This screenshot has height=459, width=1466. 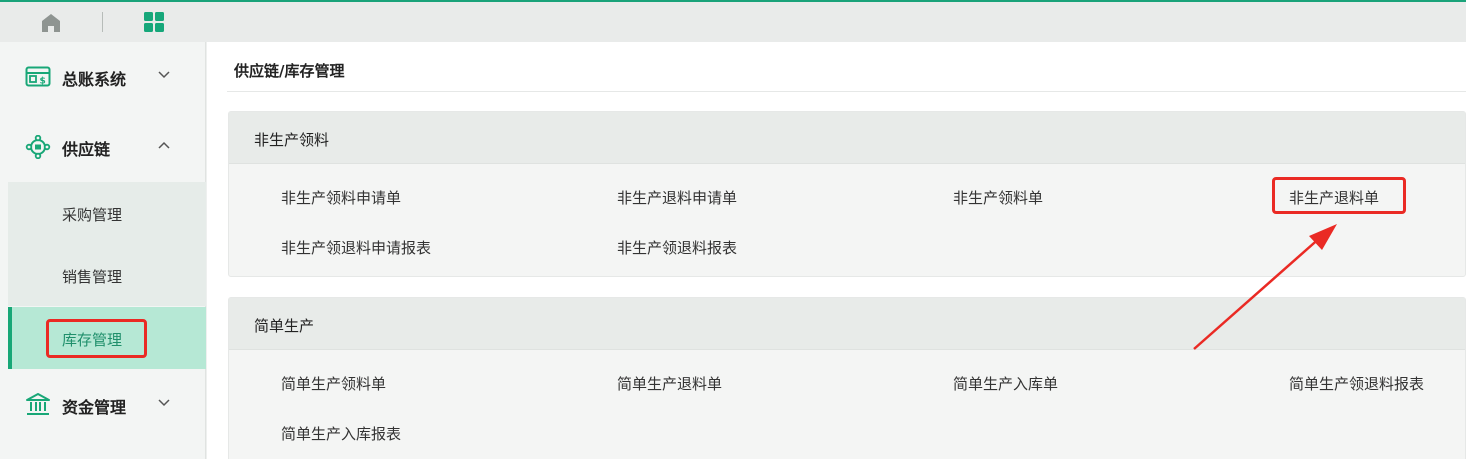 What do you see at coordinates (284, 326) in the screenshot?
I see `section-title: 简单生产` at bounding box center [284, 326].